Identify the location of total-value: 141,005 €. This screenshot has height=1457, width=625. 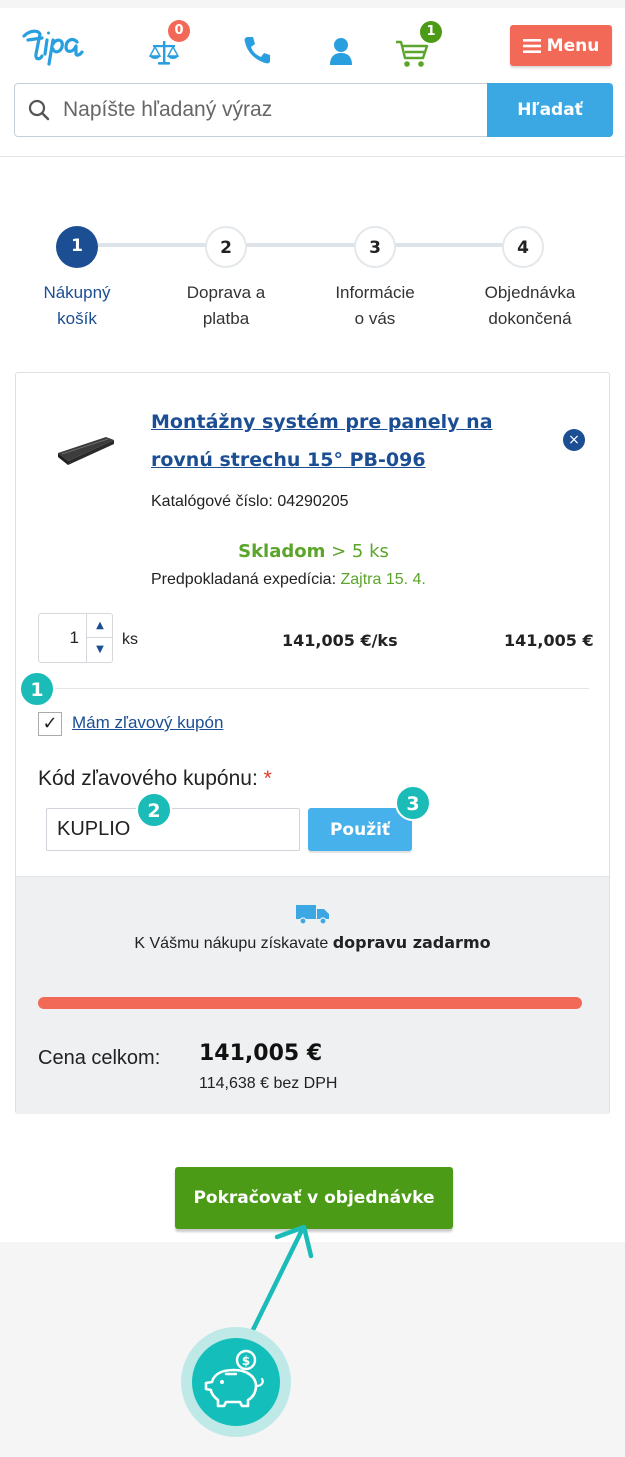
(261, 1053).